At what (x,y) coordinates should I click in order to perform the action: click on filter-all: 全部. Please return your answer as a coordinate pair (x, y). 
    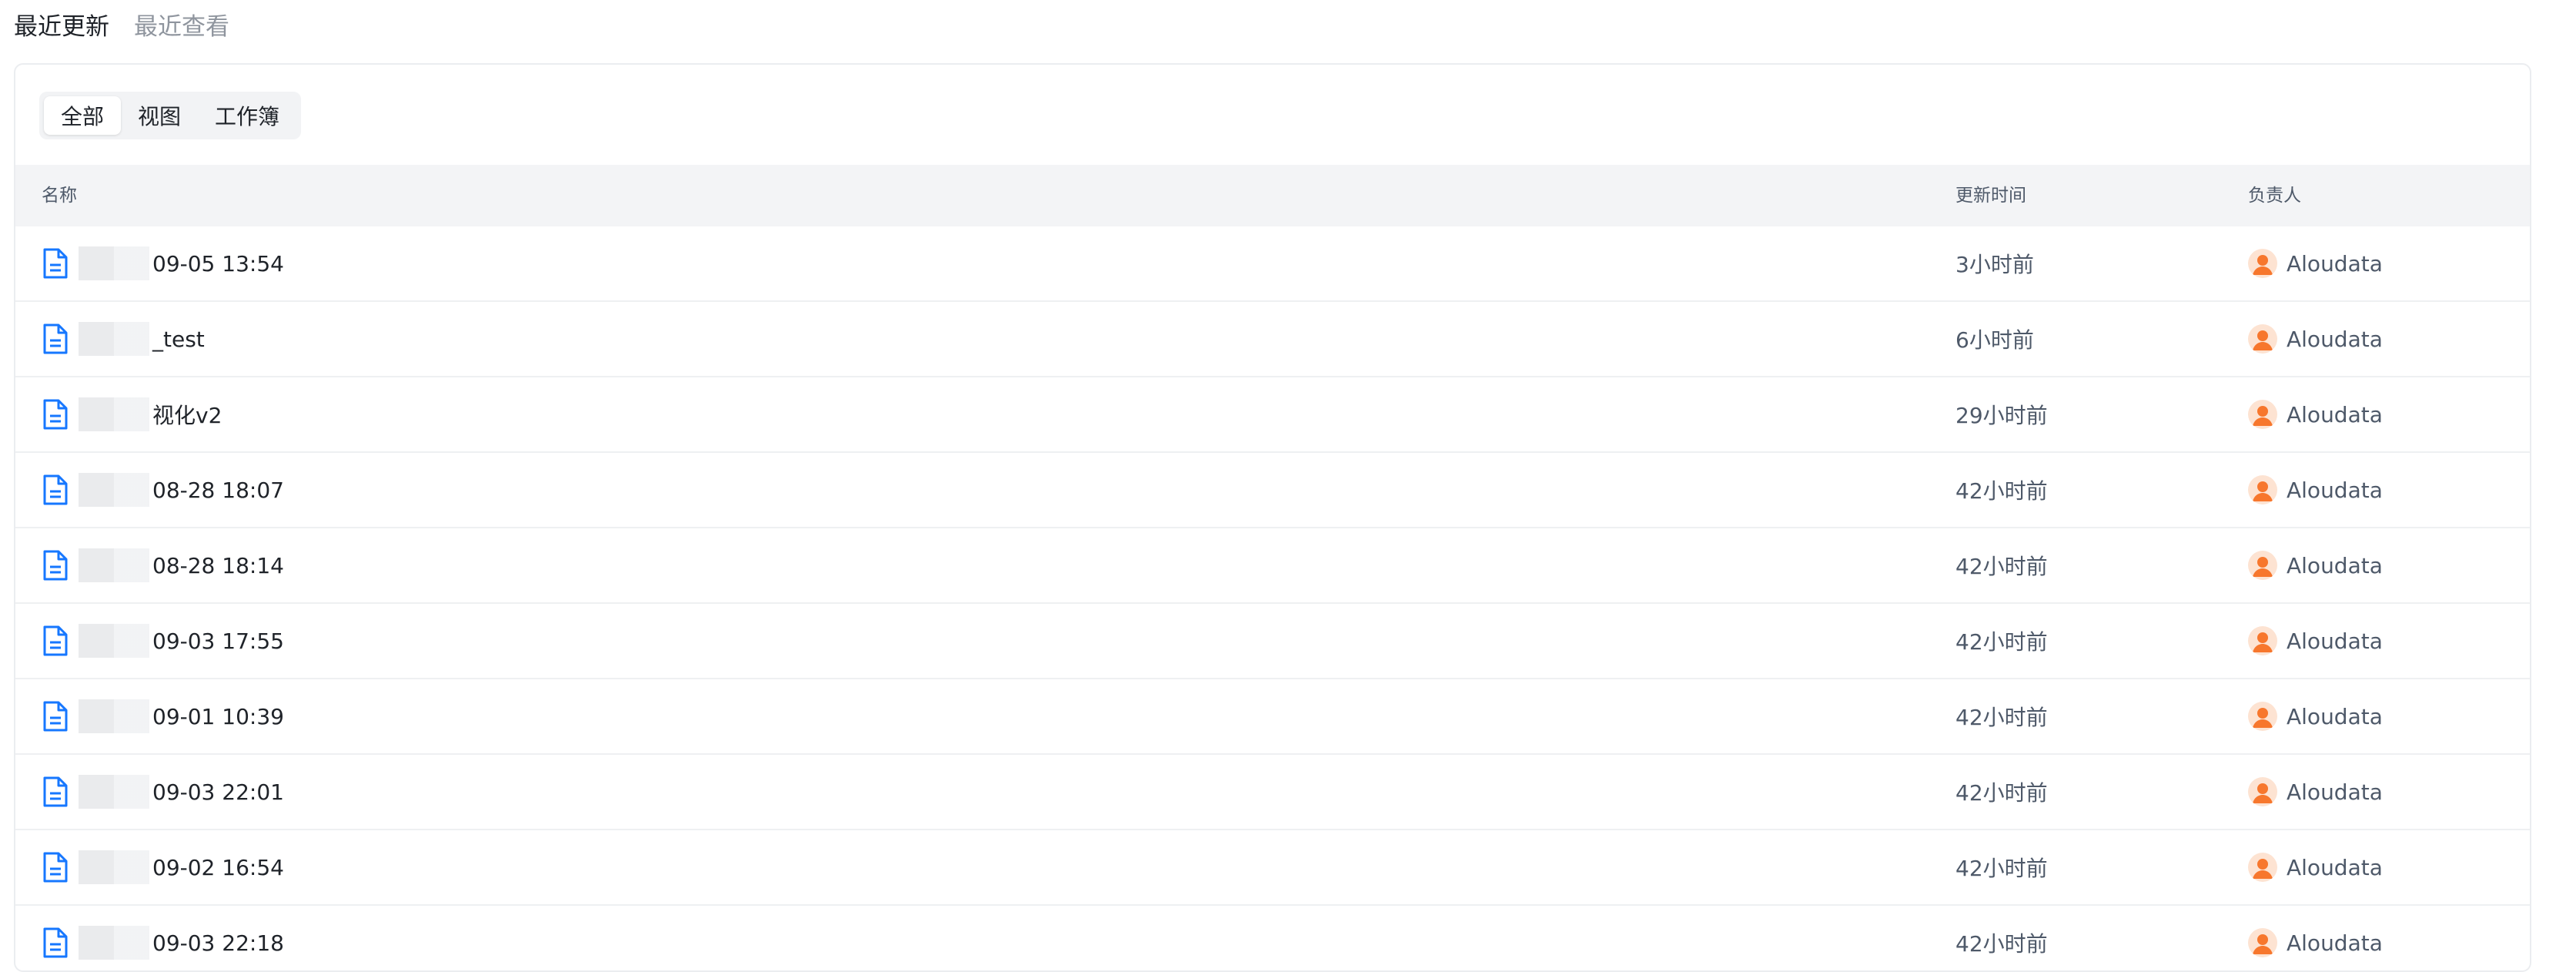
    Looking at the image, I should click on (83, 115).